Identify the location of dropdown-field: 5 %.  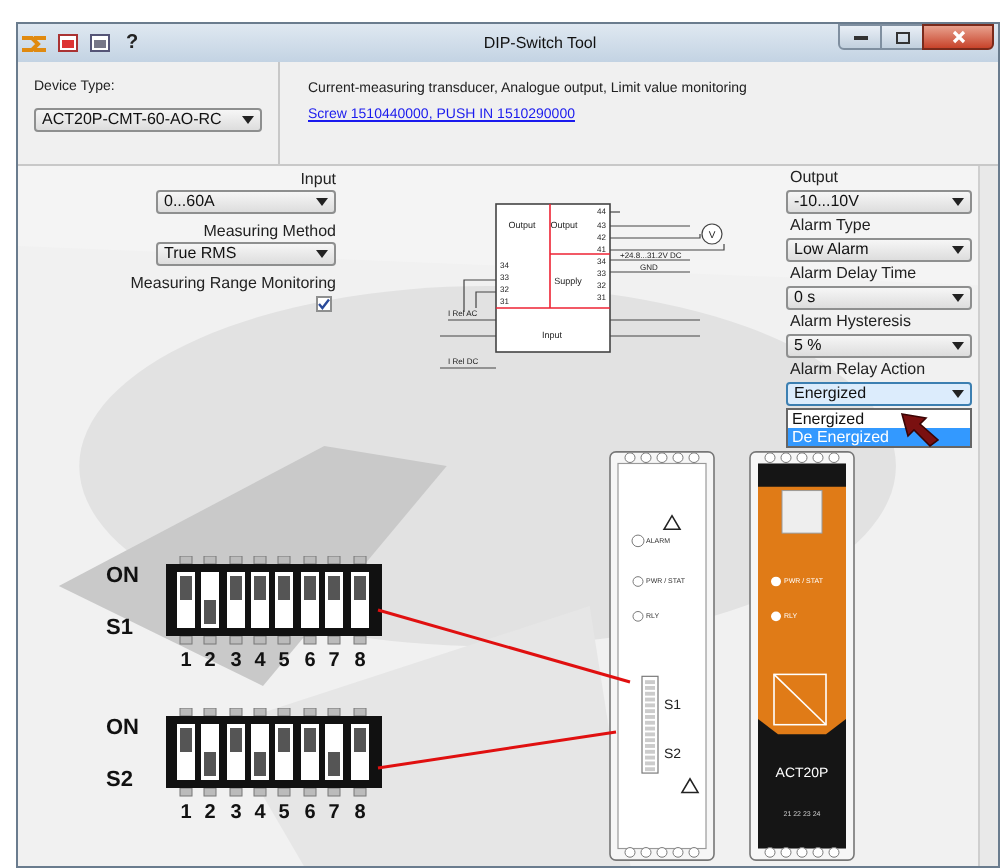
(879, 346).